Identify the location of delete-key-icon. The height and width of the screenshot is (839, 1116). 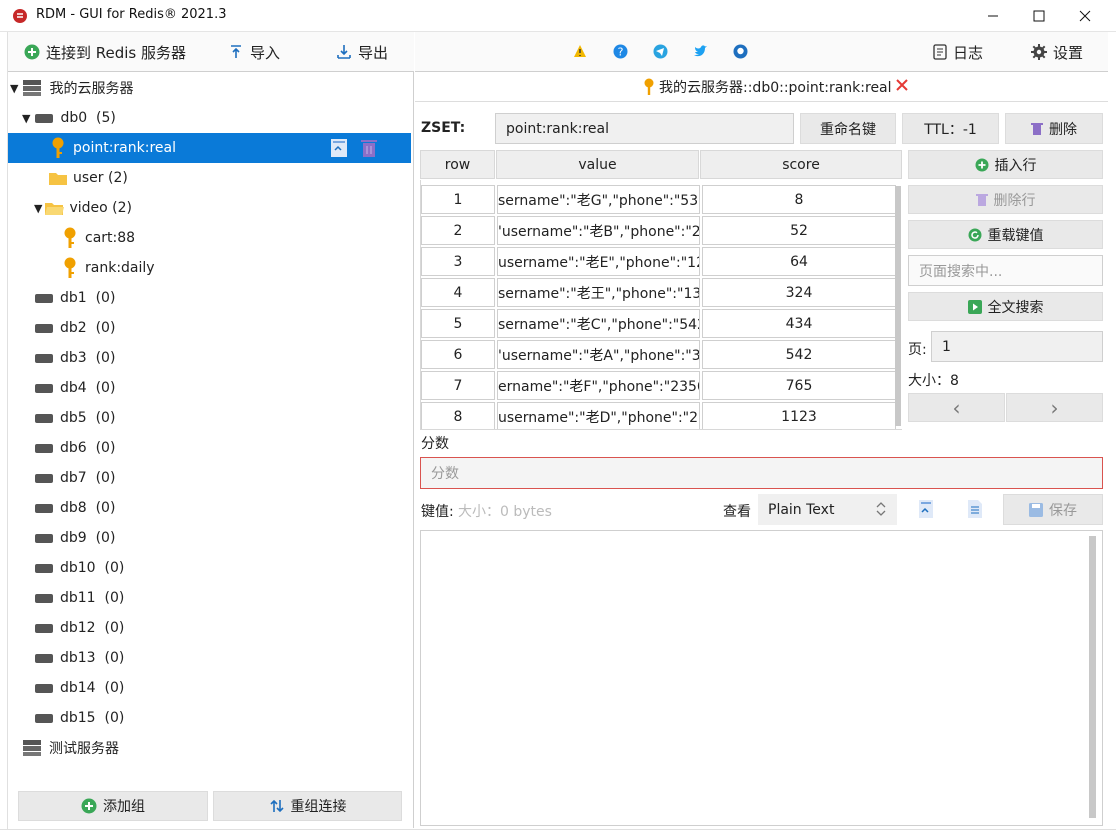
(369, 150).